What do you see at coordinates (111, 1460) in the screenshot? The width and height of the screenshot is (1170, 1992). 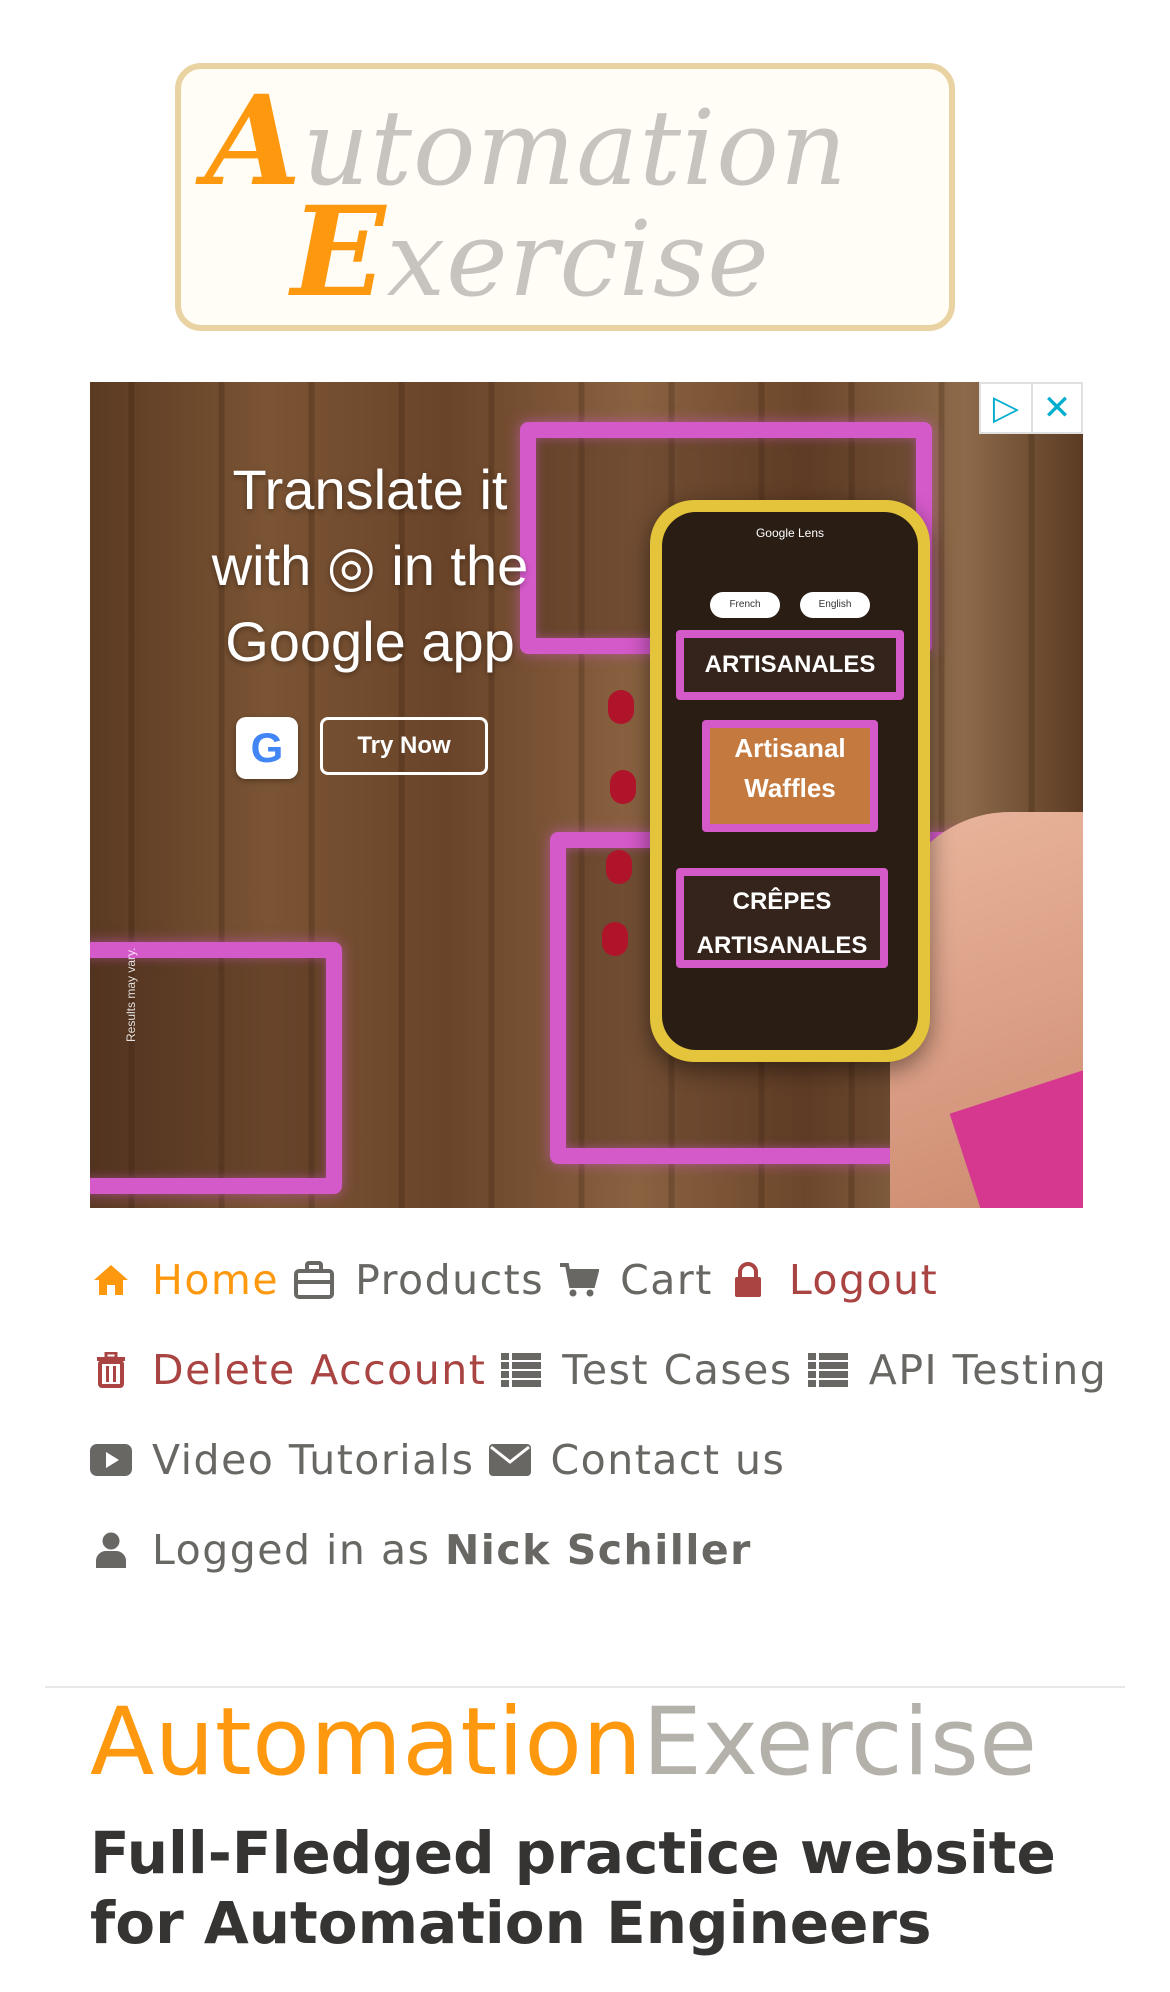 I see `youtube-play-icon` at bounding box center [111, 1460].